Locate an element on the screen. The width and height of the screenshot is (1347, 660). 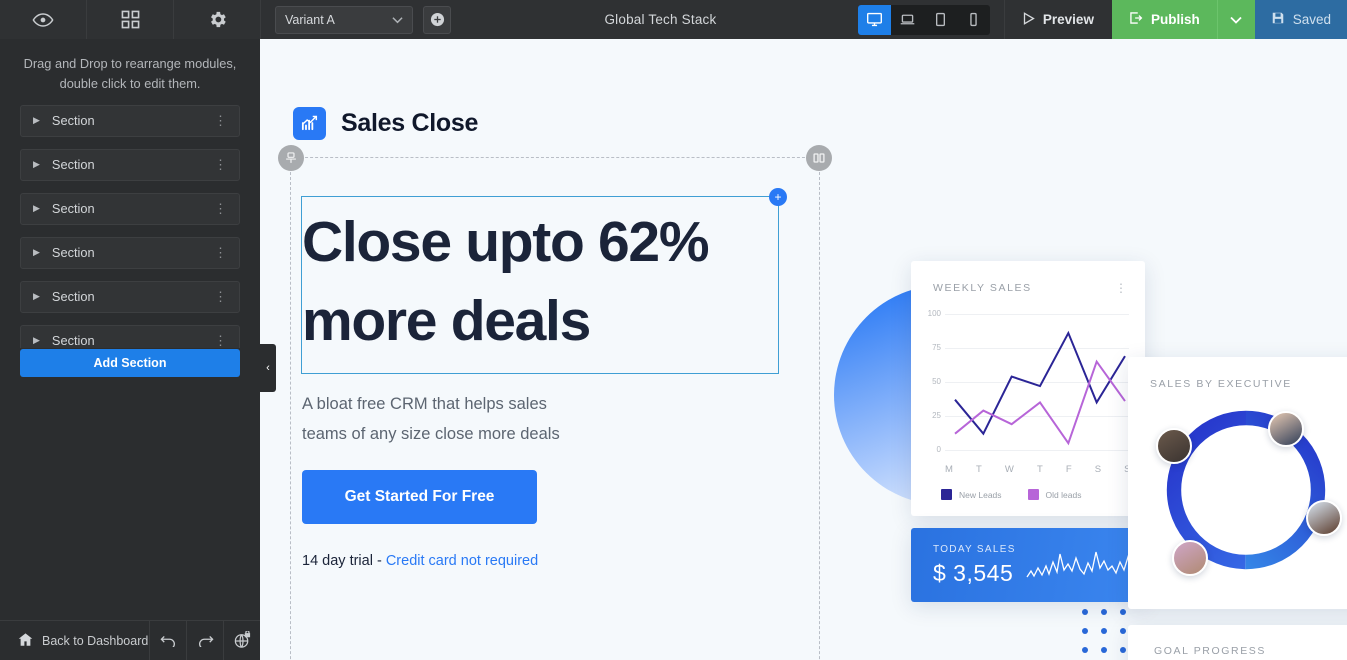
device-mobile-button is located at coordinates (973, 20).